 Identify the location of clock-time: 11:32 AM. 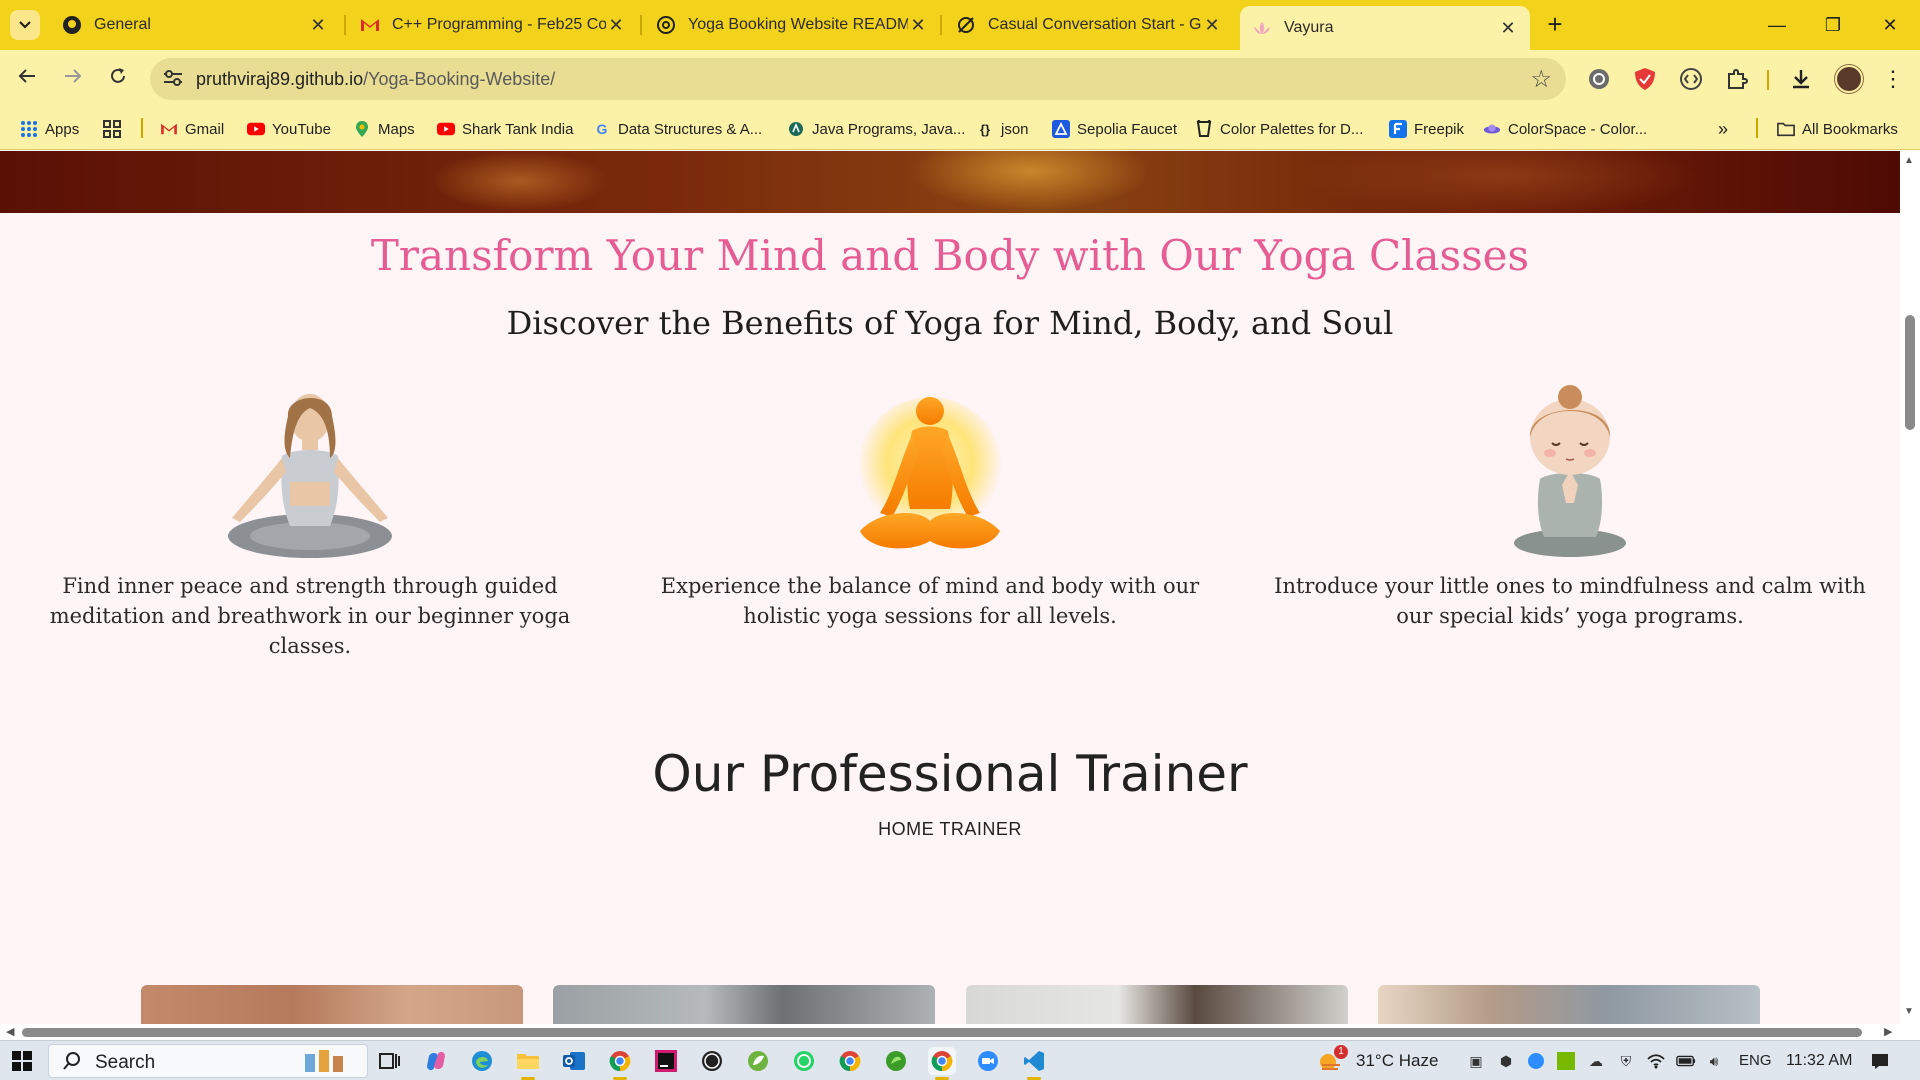
(1819, 1061).